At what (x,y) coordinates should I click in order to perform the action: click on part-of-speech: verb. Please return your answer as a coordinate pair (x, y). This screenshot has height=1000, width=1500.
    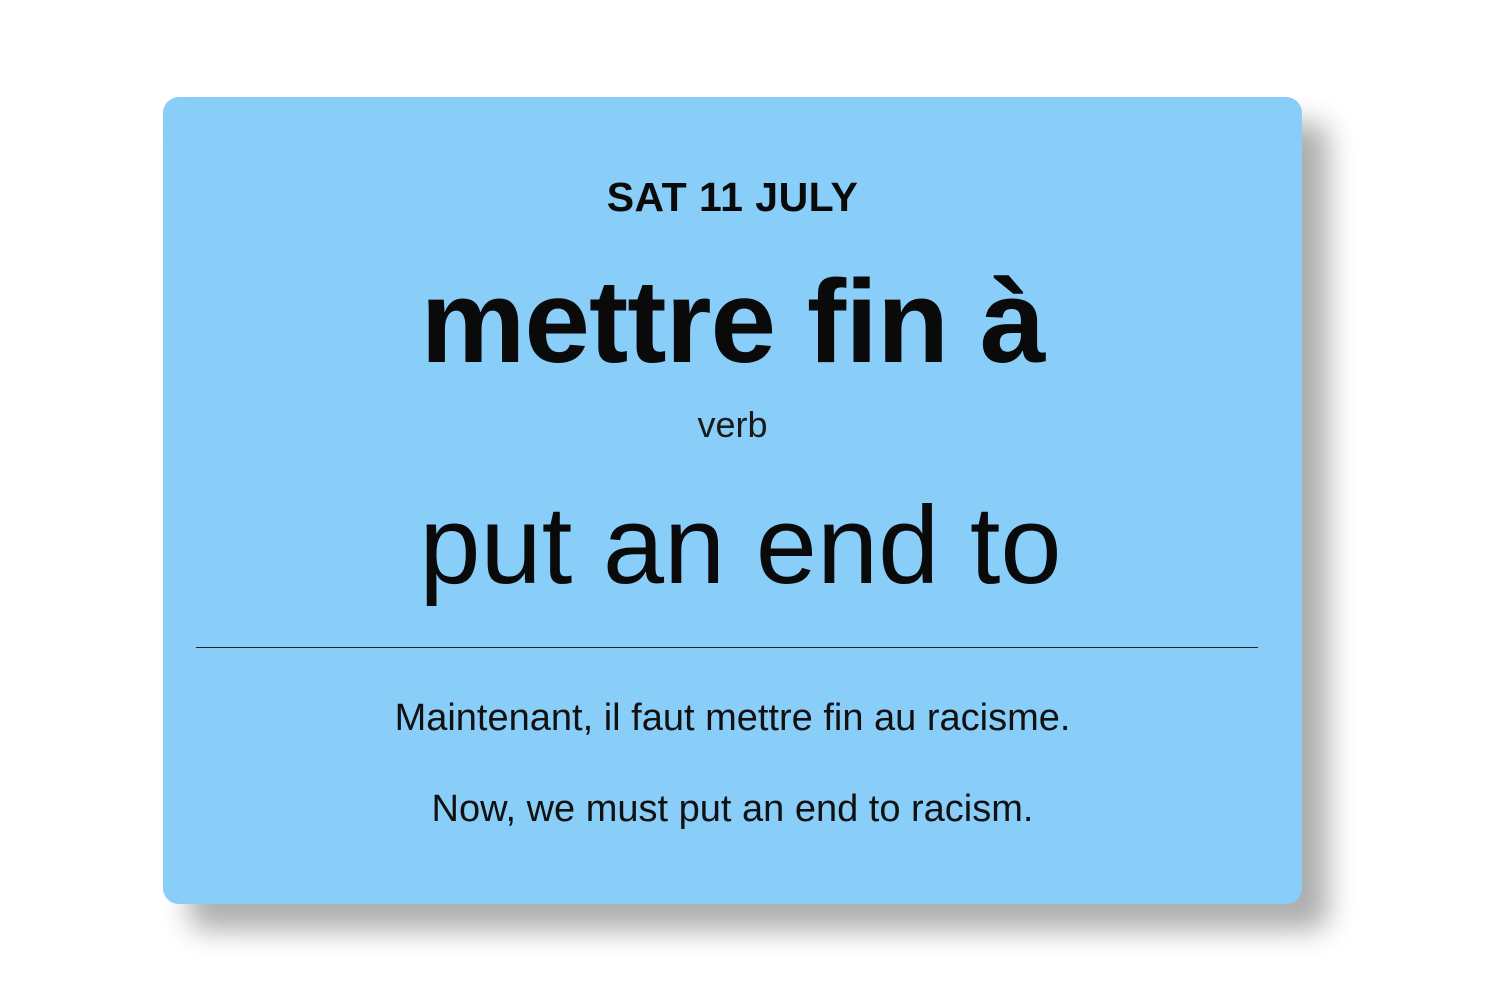
    Looking at the image, I should click on (732, 424).